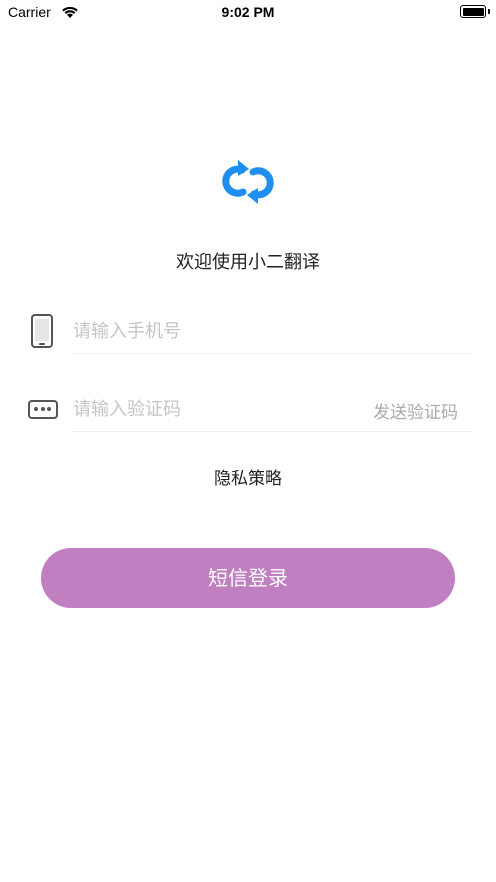 This screenshot has height=882, width=496. Describe the element at coordinates (248, 578) in the screenshot. I see `sms-login-button: 短信登录` at that location.